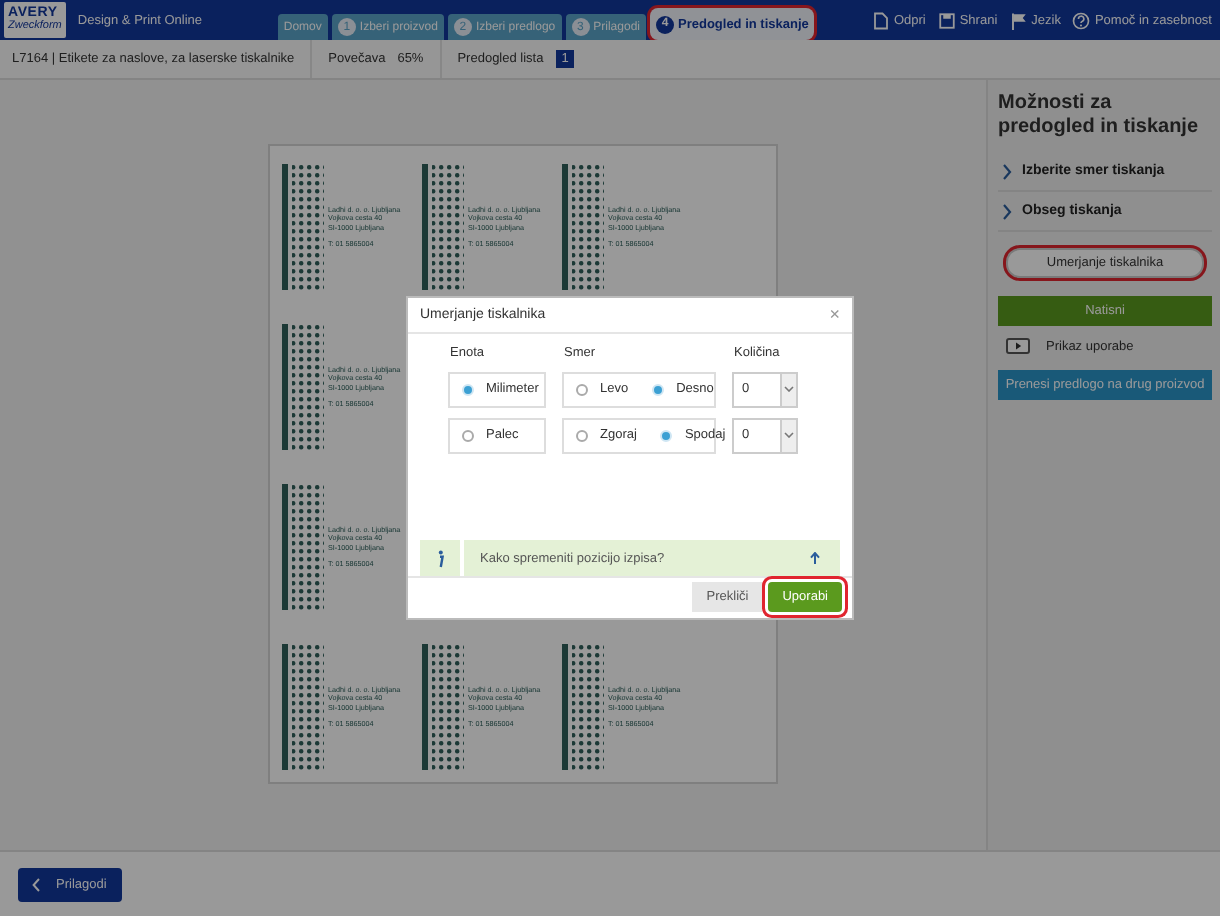  What do you see at coordinates (1099, 116) in the screenshot?
I see `sidebar-title: Možnosti za predogled in tiskanje` at bounding box center [1099, 116].